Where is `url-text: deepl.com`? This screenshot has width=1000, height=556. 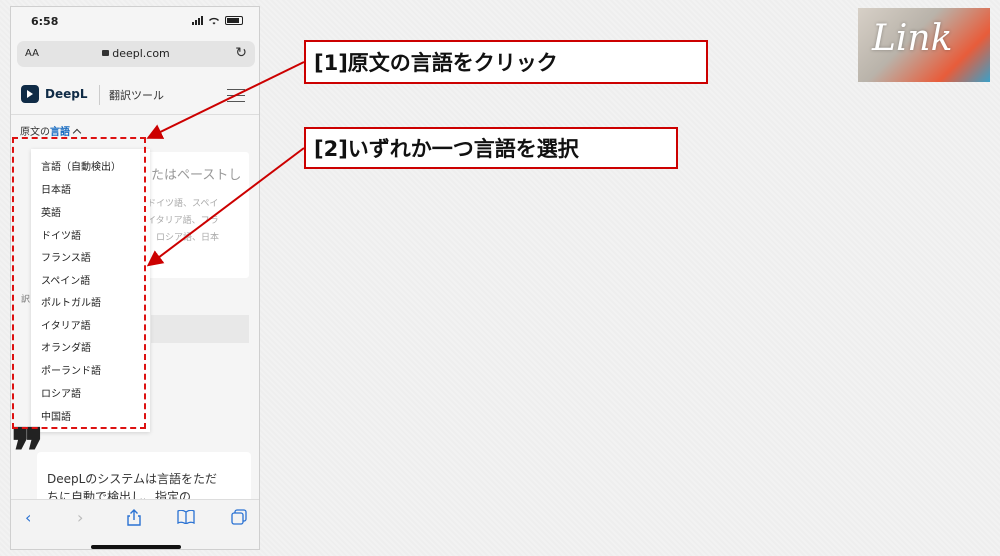
url-text: deepl.com is located at coordinates (141, 53).